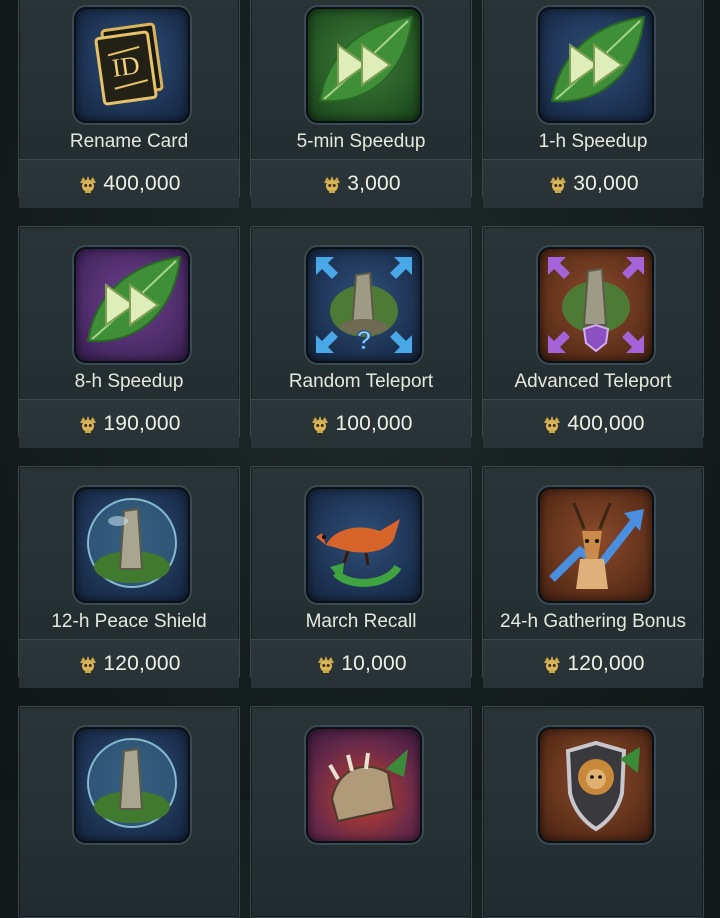 Image resolution: width=720 pixels, height=918 pixels. I want to click on item-price: 30,000, so click(606, 183).